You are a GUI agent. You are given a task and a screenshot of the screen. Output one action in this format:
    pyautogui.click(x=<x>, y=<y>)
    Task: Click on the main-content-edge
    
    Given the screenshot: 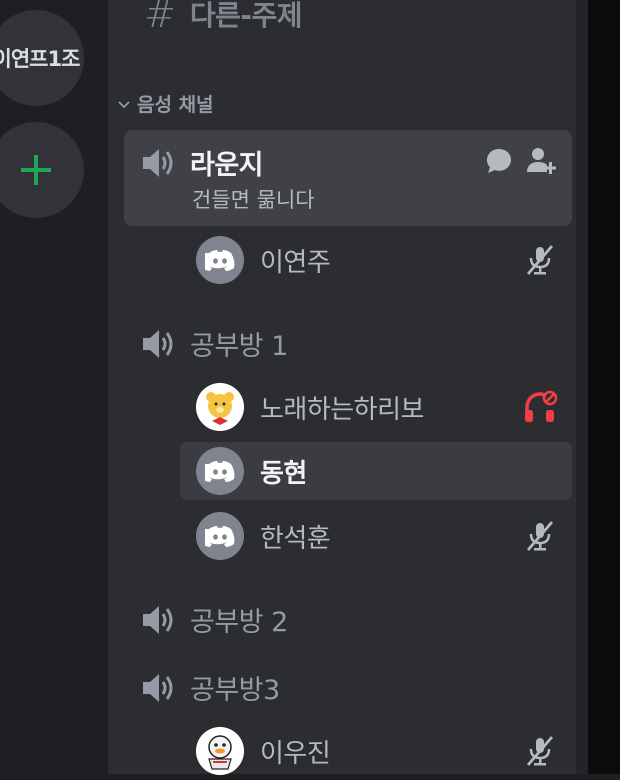 What is the action you would take?
    pyautogui.click(x=604, y=387)
    